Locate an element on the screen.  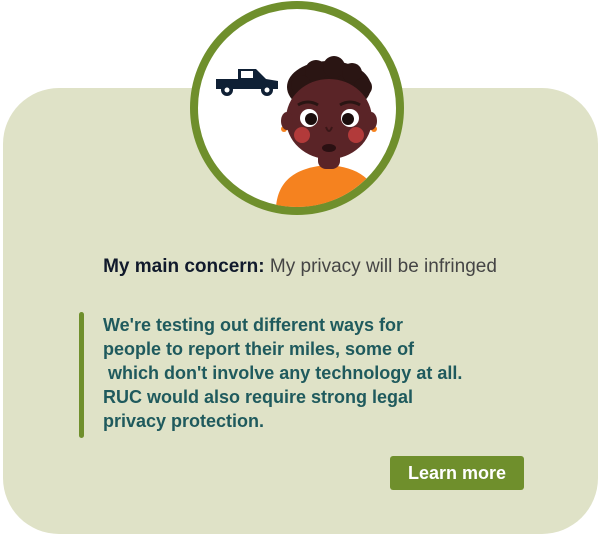
concern-label: My main concern: is located at coordinates (184, 266).